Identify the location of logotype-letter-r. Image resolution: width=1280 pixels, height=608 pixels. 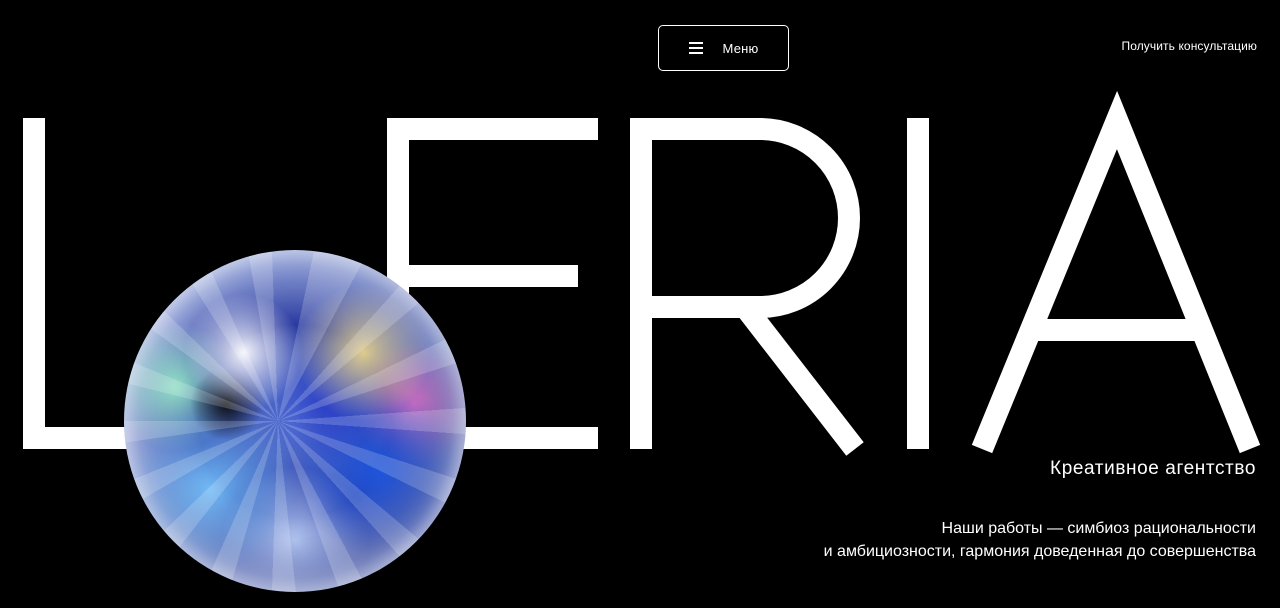
(747, 287).